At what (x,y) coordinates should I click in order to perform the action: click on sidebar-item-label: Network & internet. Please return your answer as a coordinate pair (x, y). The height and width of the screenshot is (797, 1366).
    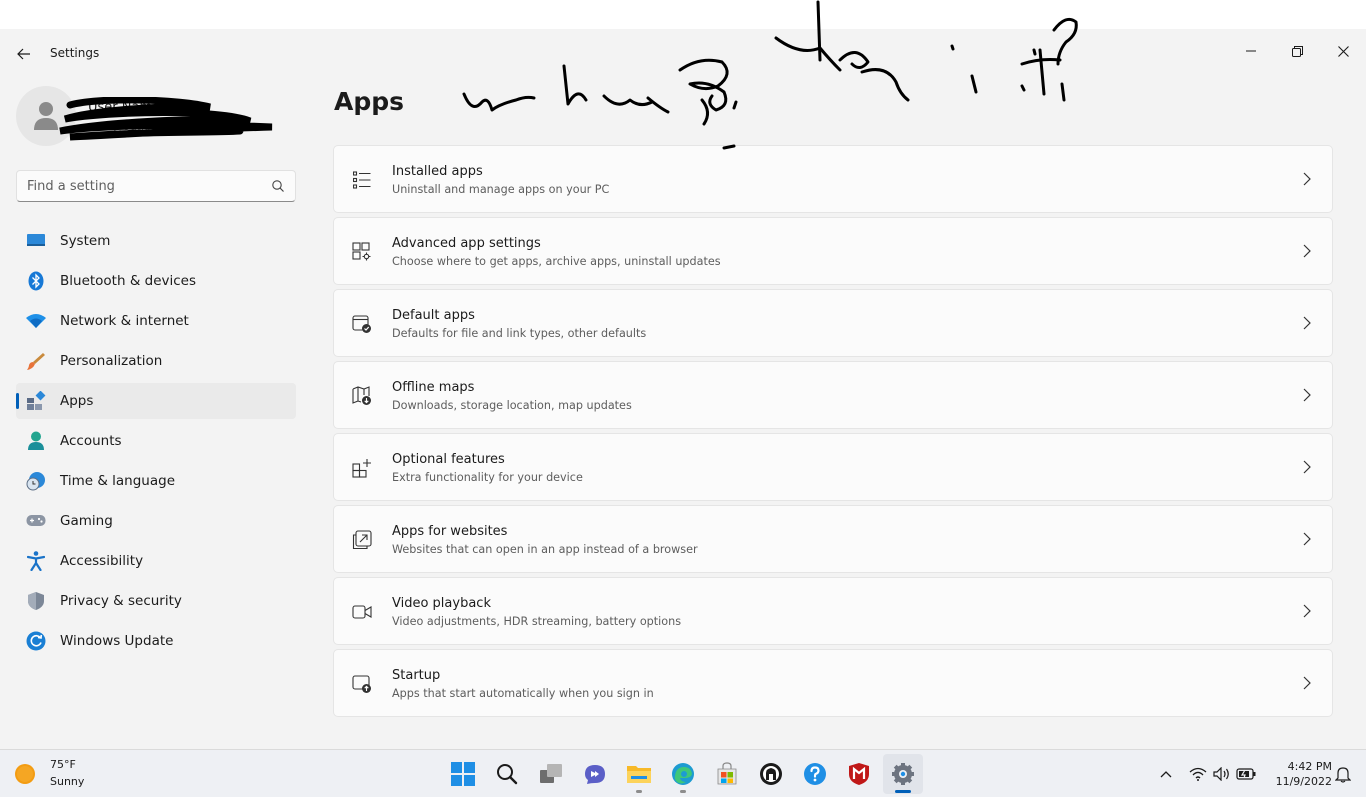
    Looking at the image, I should click on (124, 321).